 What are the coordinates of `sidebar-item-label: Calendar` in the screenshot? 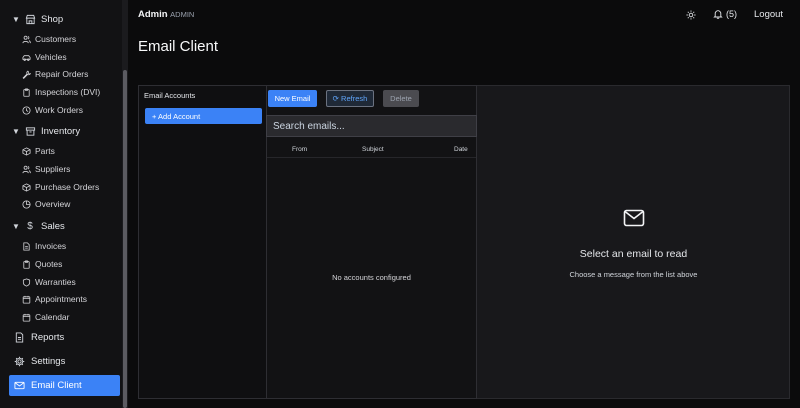 It's located at (52, 317).